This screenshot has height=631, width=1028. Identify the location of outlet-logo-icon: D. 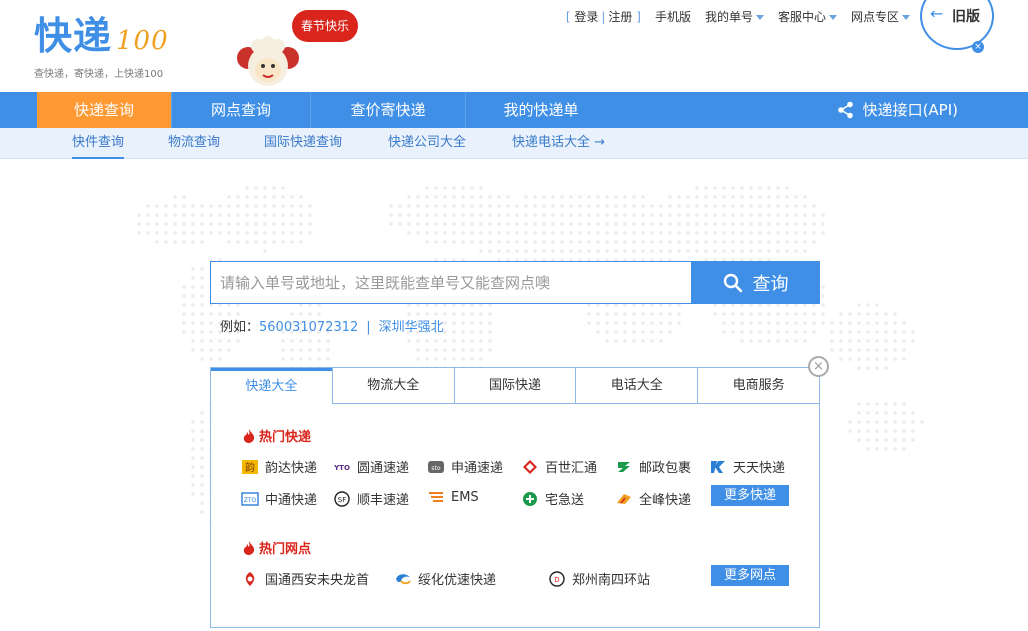
(557, 578).